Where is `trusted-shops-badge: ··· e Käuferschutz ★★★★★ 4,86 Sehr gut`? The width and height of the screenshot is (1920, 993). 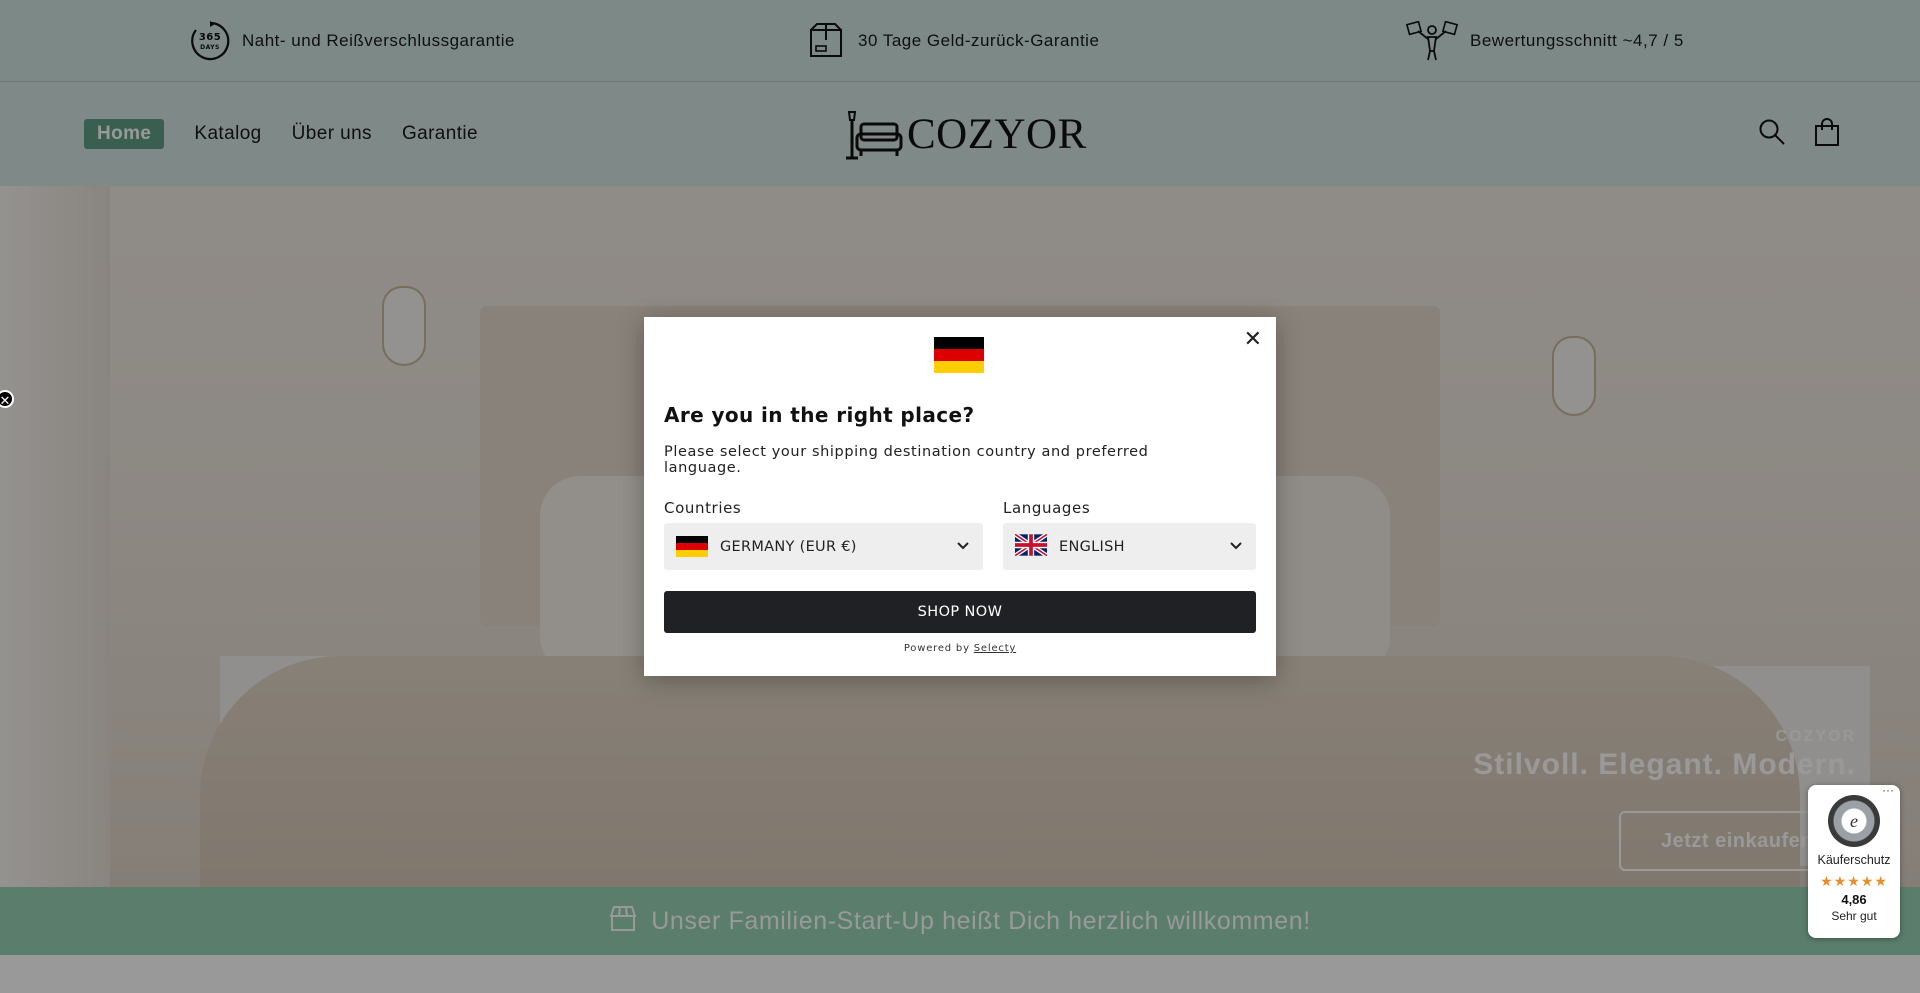
trusted-shops-badge: ··· e Käuferschutz ★★★★★ 4,86 Sehr gut is located at coordinates (1854, 860).